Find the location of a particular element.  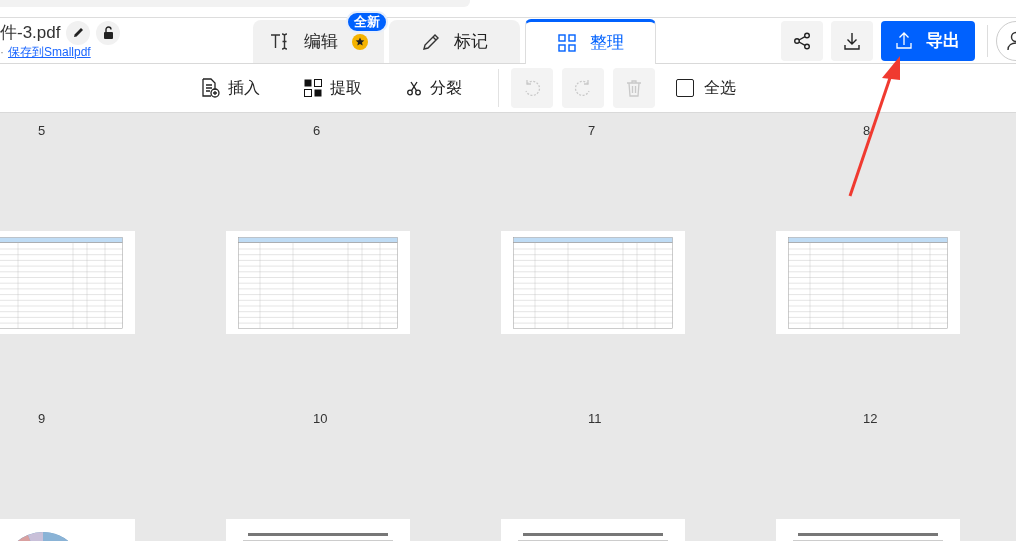

export-button: 导出 is located at coordinates (928, 40).